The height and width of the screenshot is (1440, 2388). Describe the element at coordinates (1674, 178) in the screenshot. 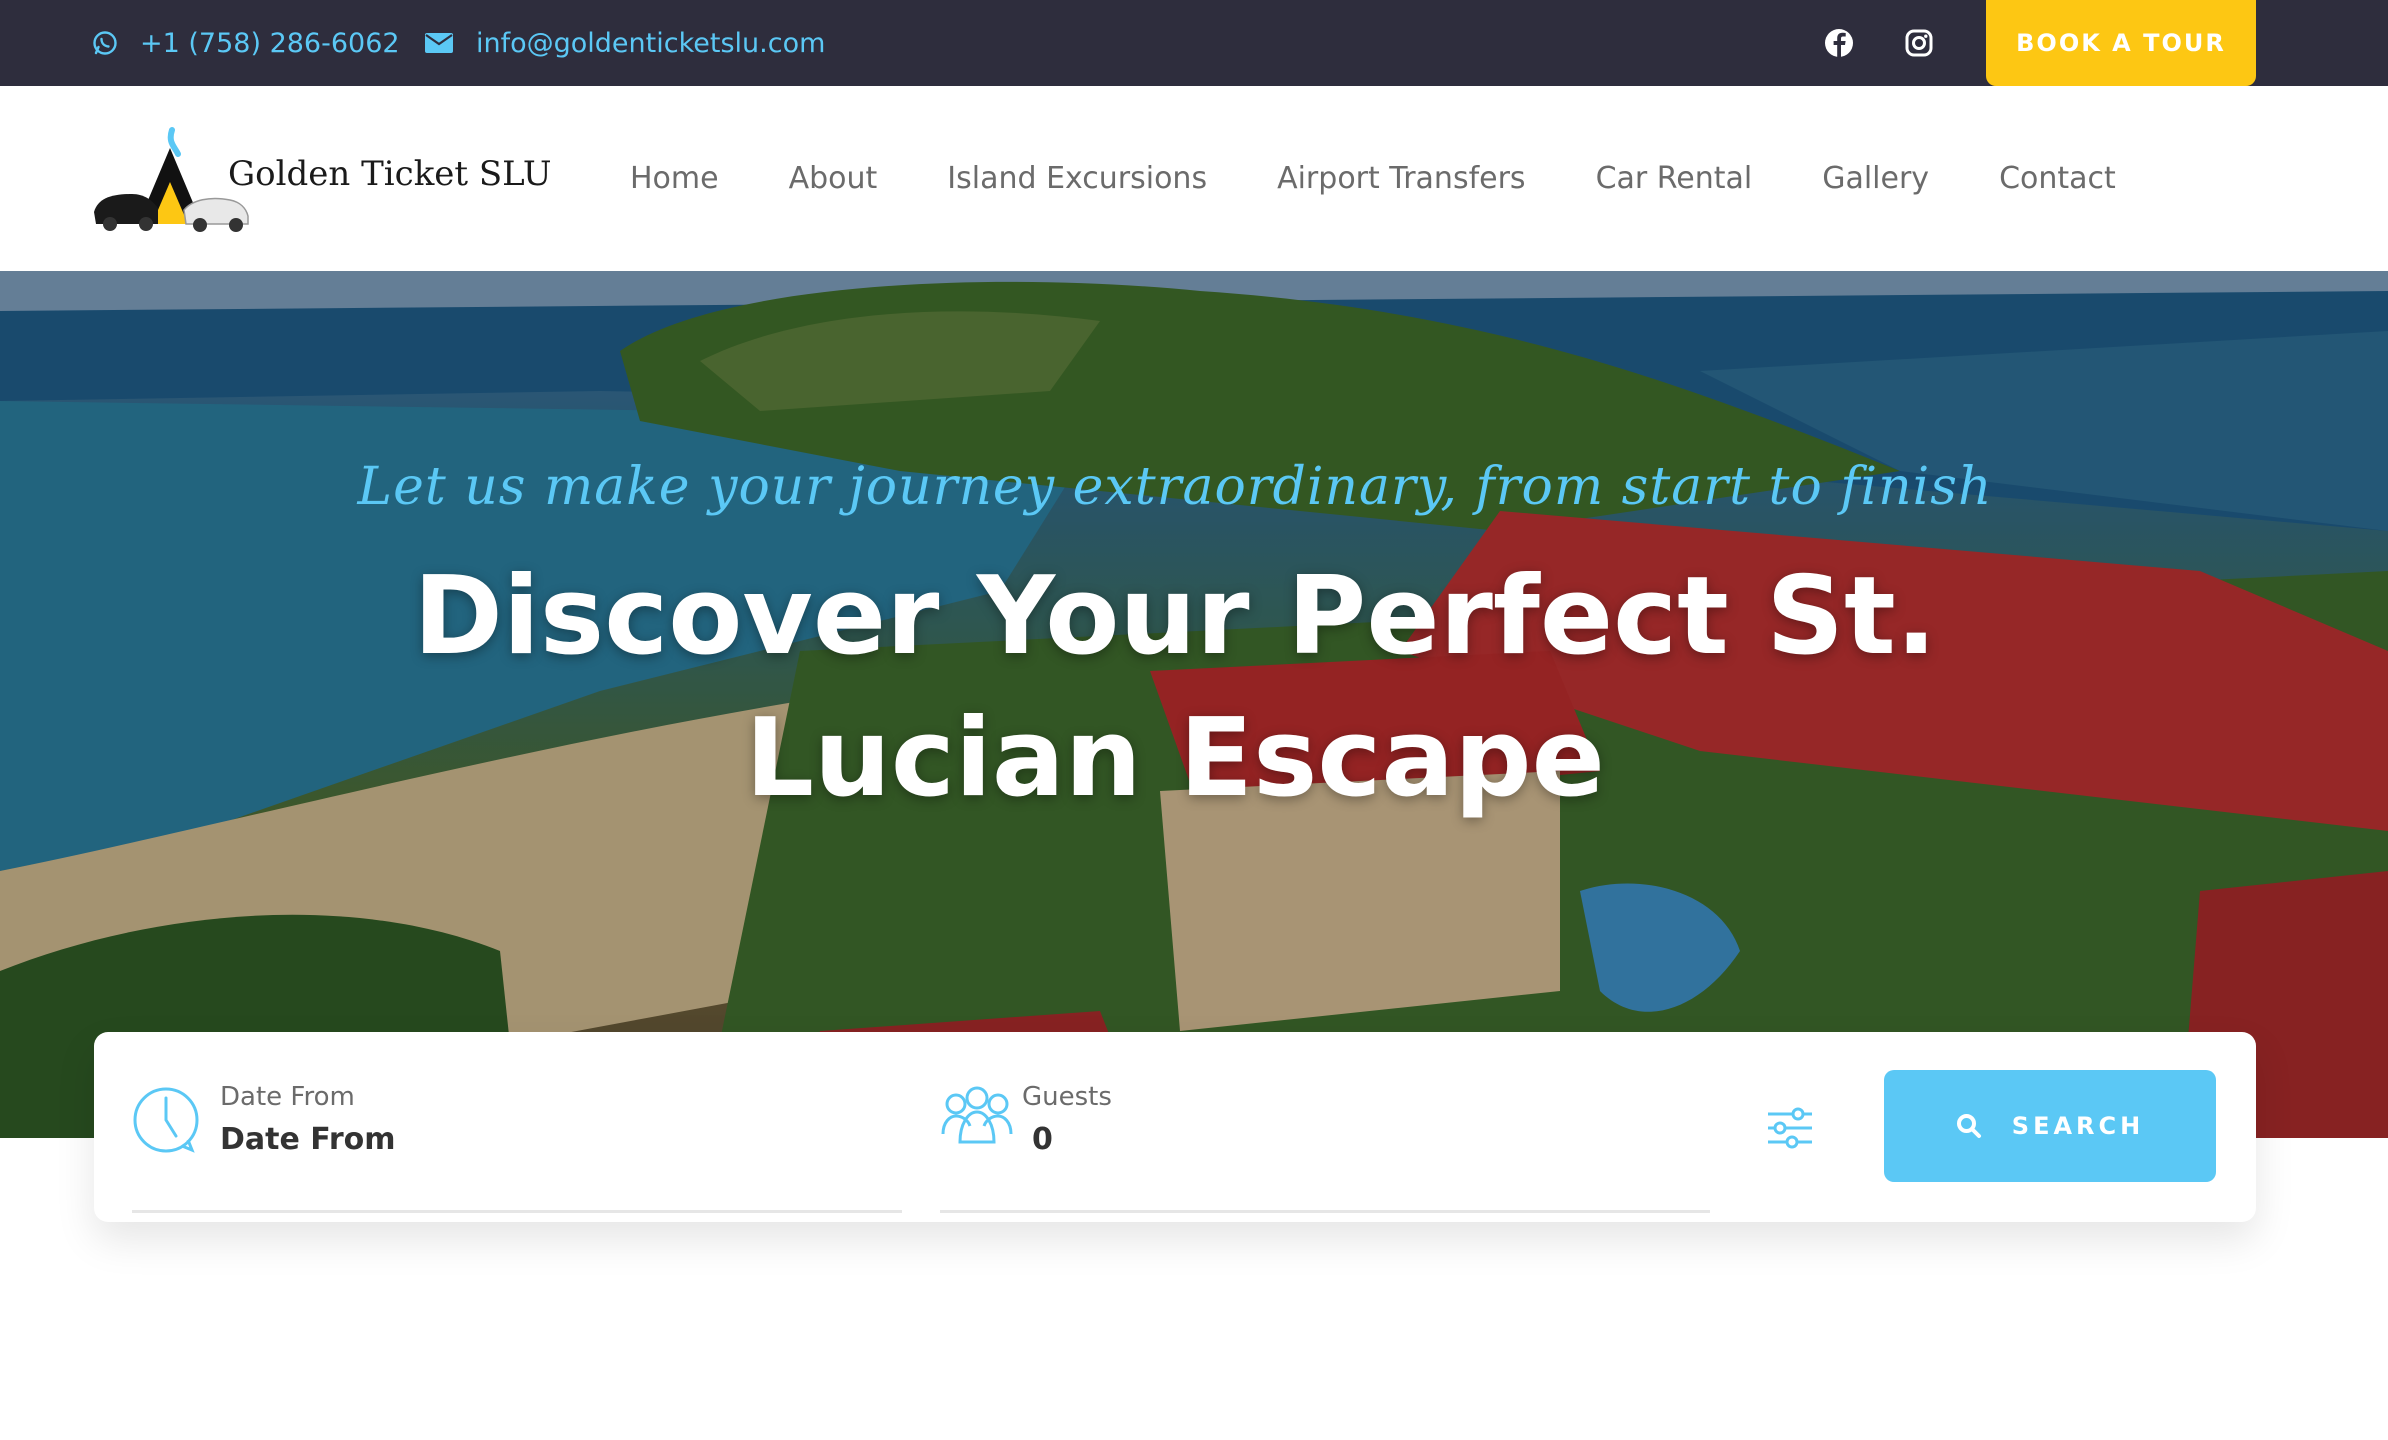

I see `nav-car-rental: Car Rental` at that location.